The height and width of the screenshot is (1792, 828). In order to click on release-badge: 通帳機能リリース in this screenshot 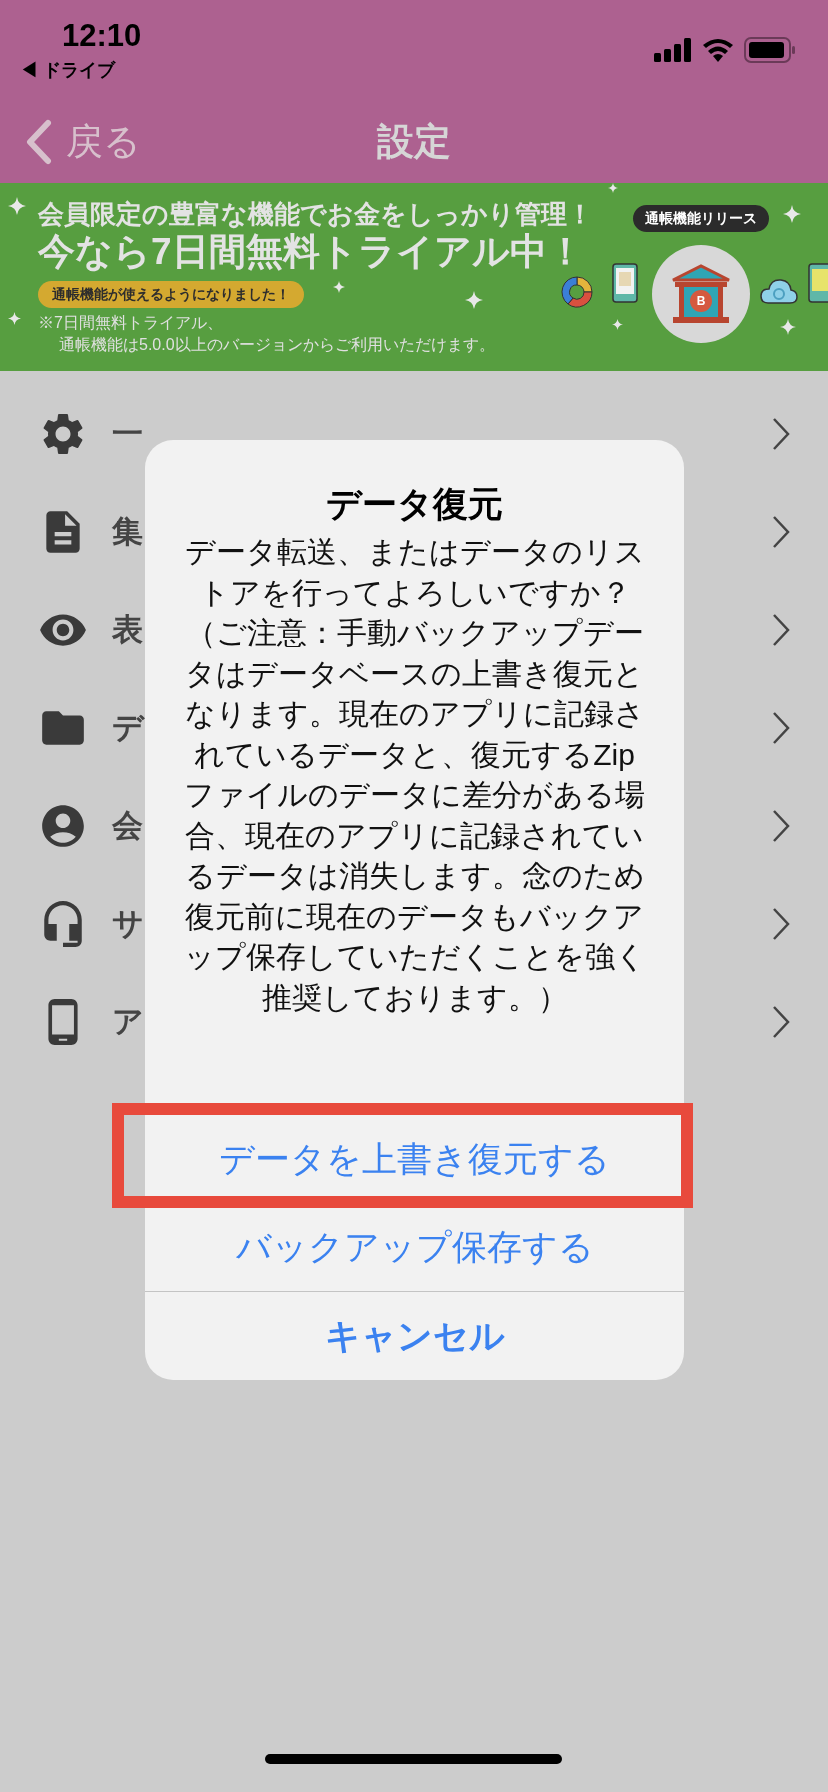, I will do `click(701, 218)`.